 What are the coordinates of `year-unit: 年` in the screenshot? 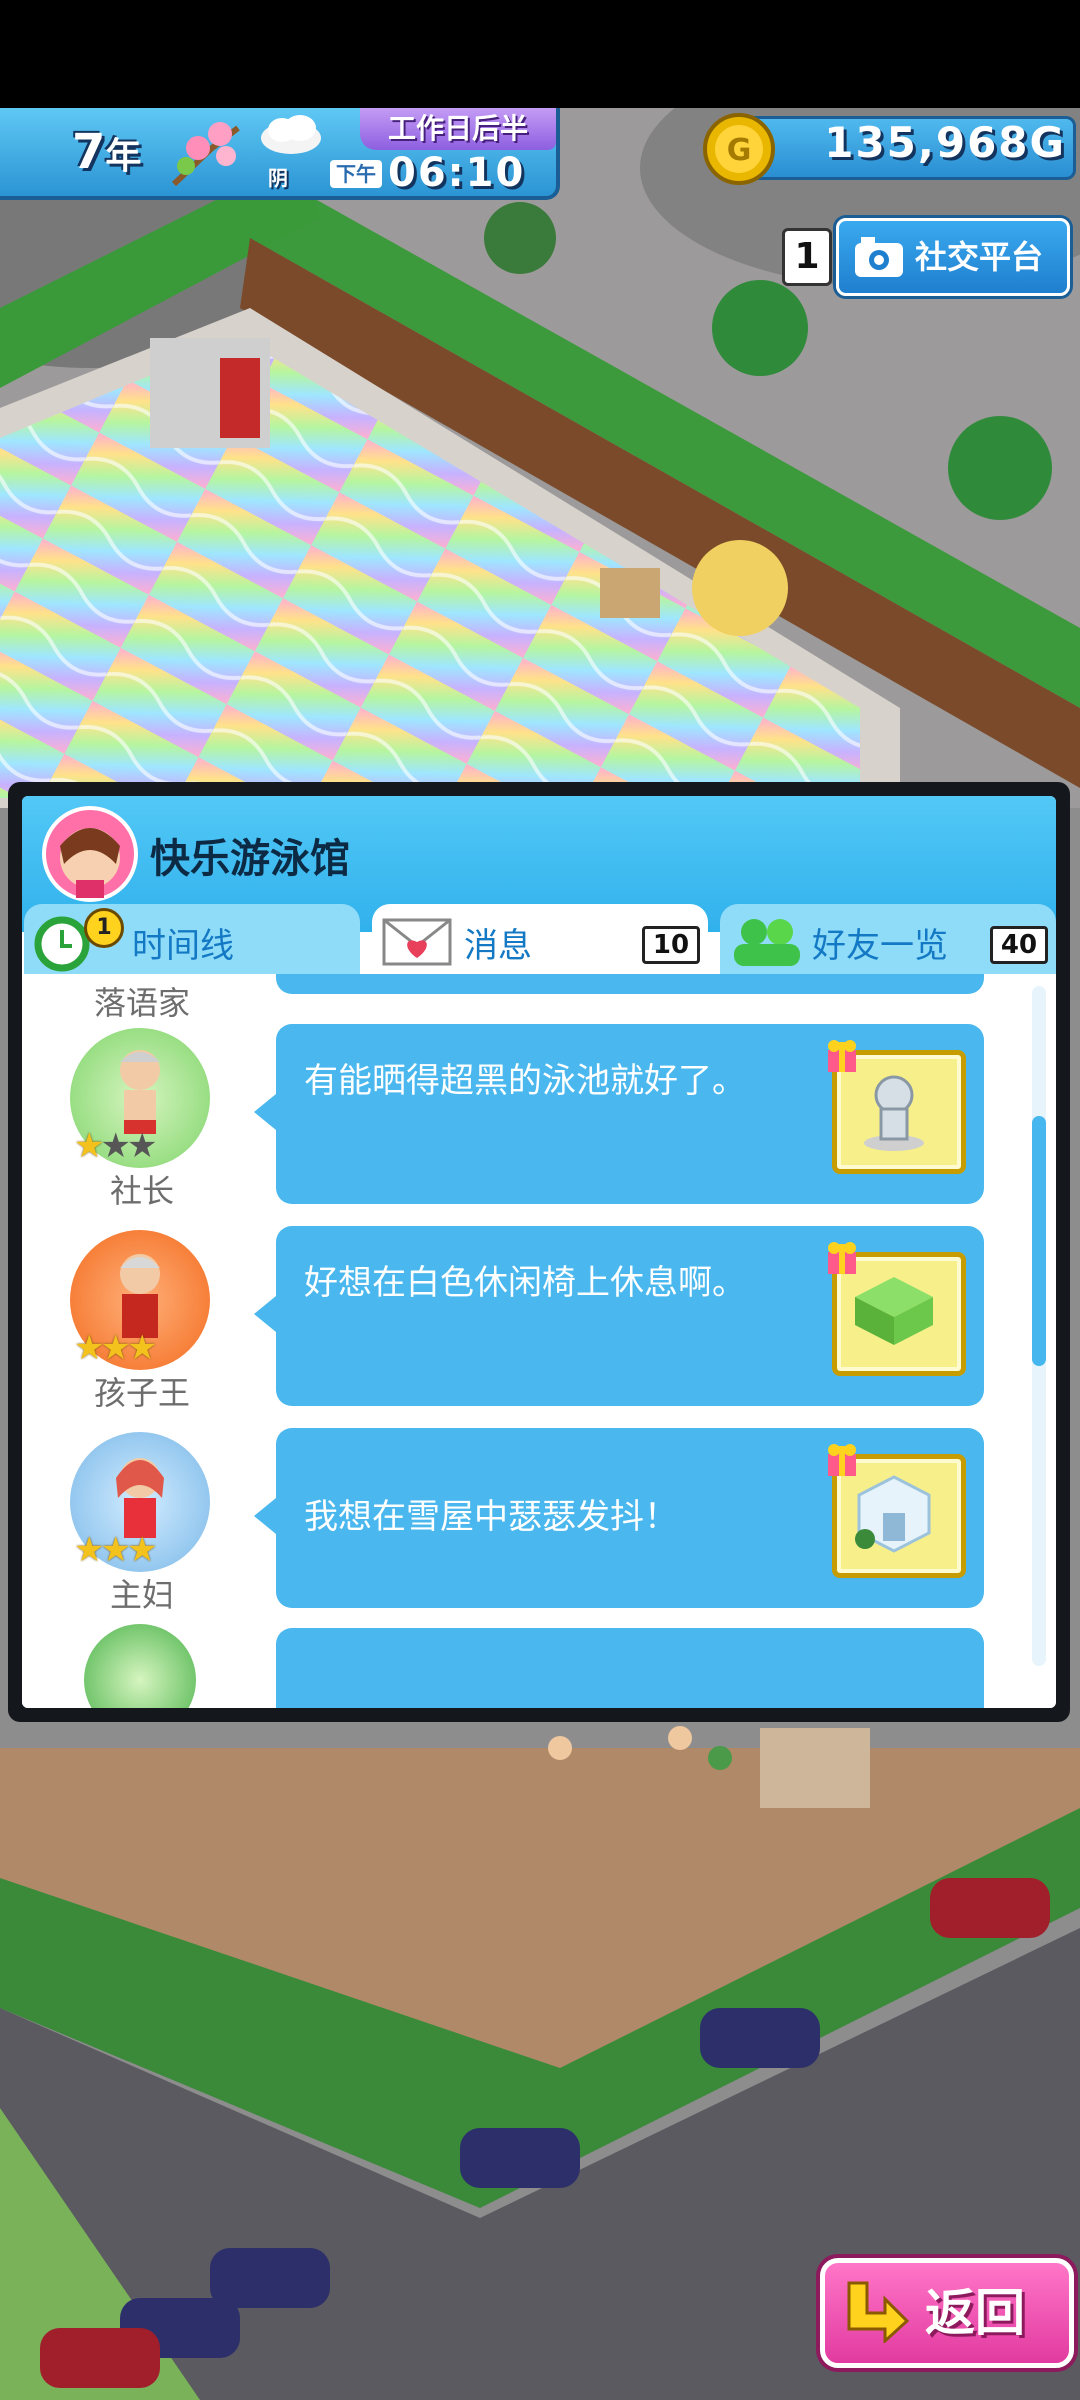 It's located at (123, 156).